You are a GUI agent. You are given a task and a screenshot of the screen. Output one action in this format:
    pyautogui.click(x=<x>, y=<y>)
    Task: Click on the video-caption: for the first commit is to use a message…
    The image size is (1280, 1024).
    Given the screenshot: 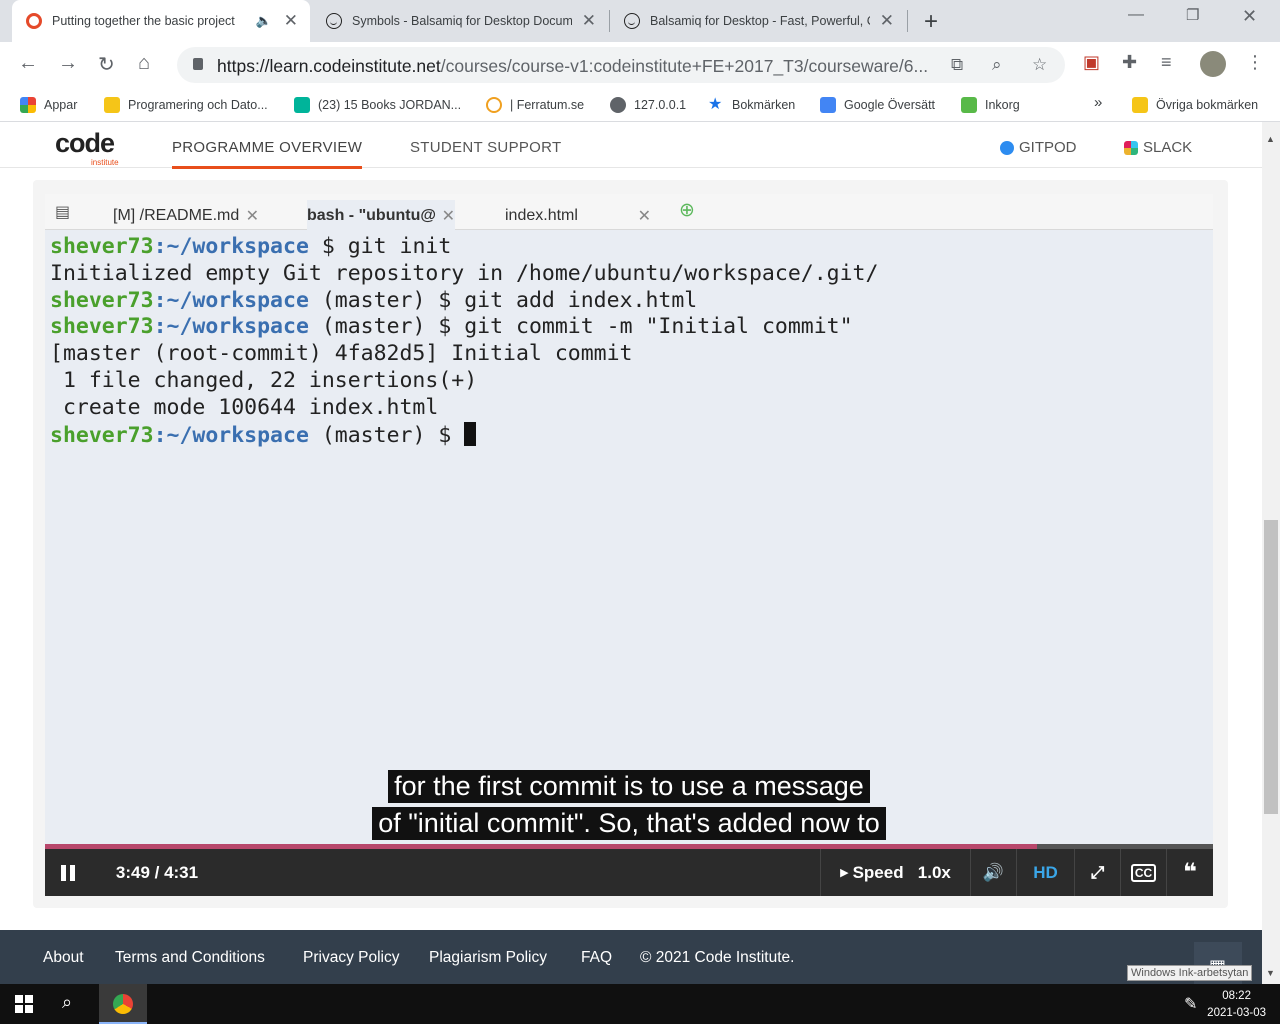 What is the action you would take?
    pyautogui.click(x=629, y=805)
    